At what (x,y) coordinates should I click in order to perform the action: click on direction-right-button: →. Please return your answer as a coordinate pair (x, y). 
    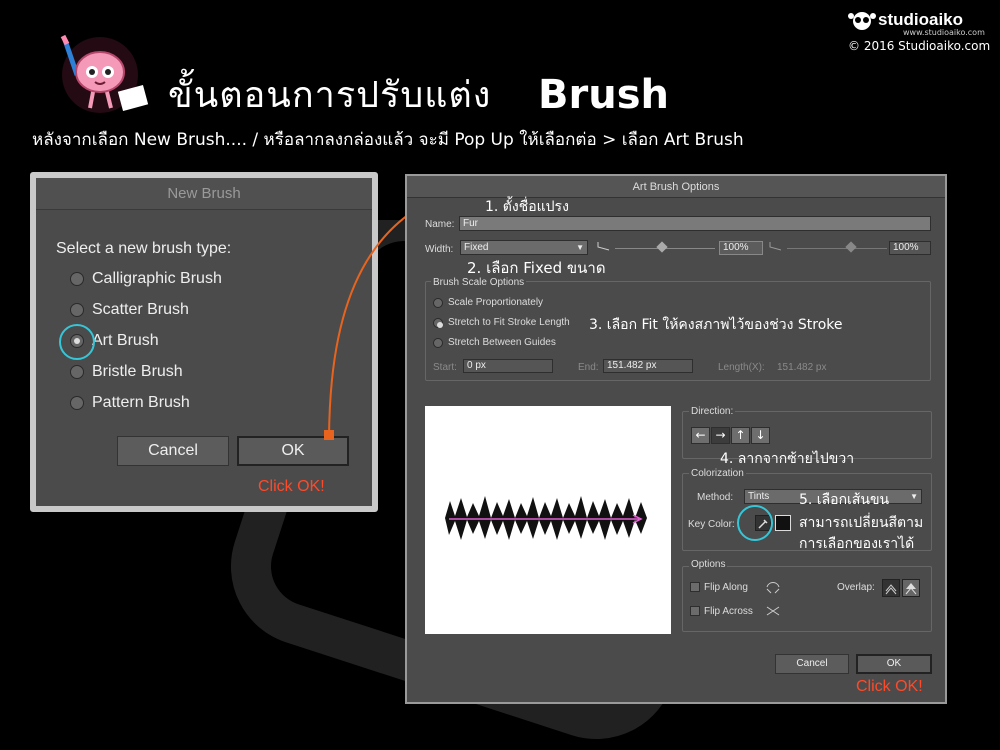
    Looking at the image, I should click on (720, 435).